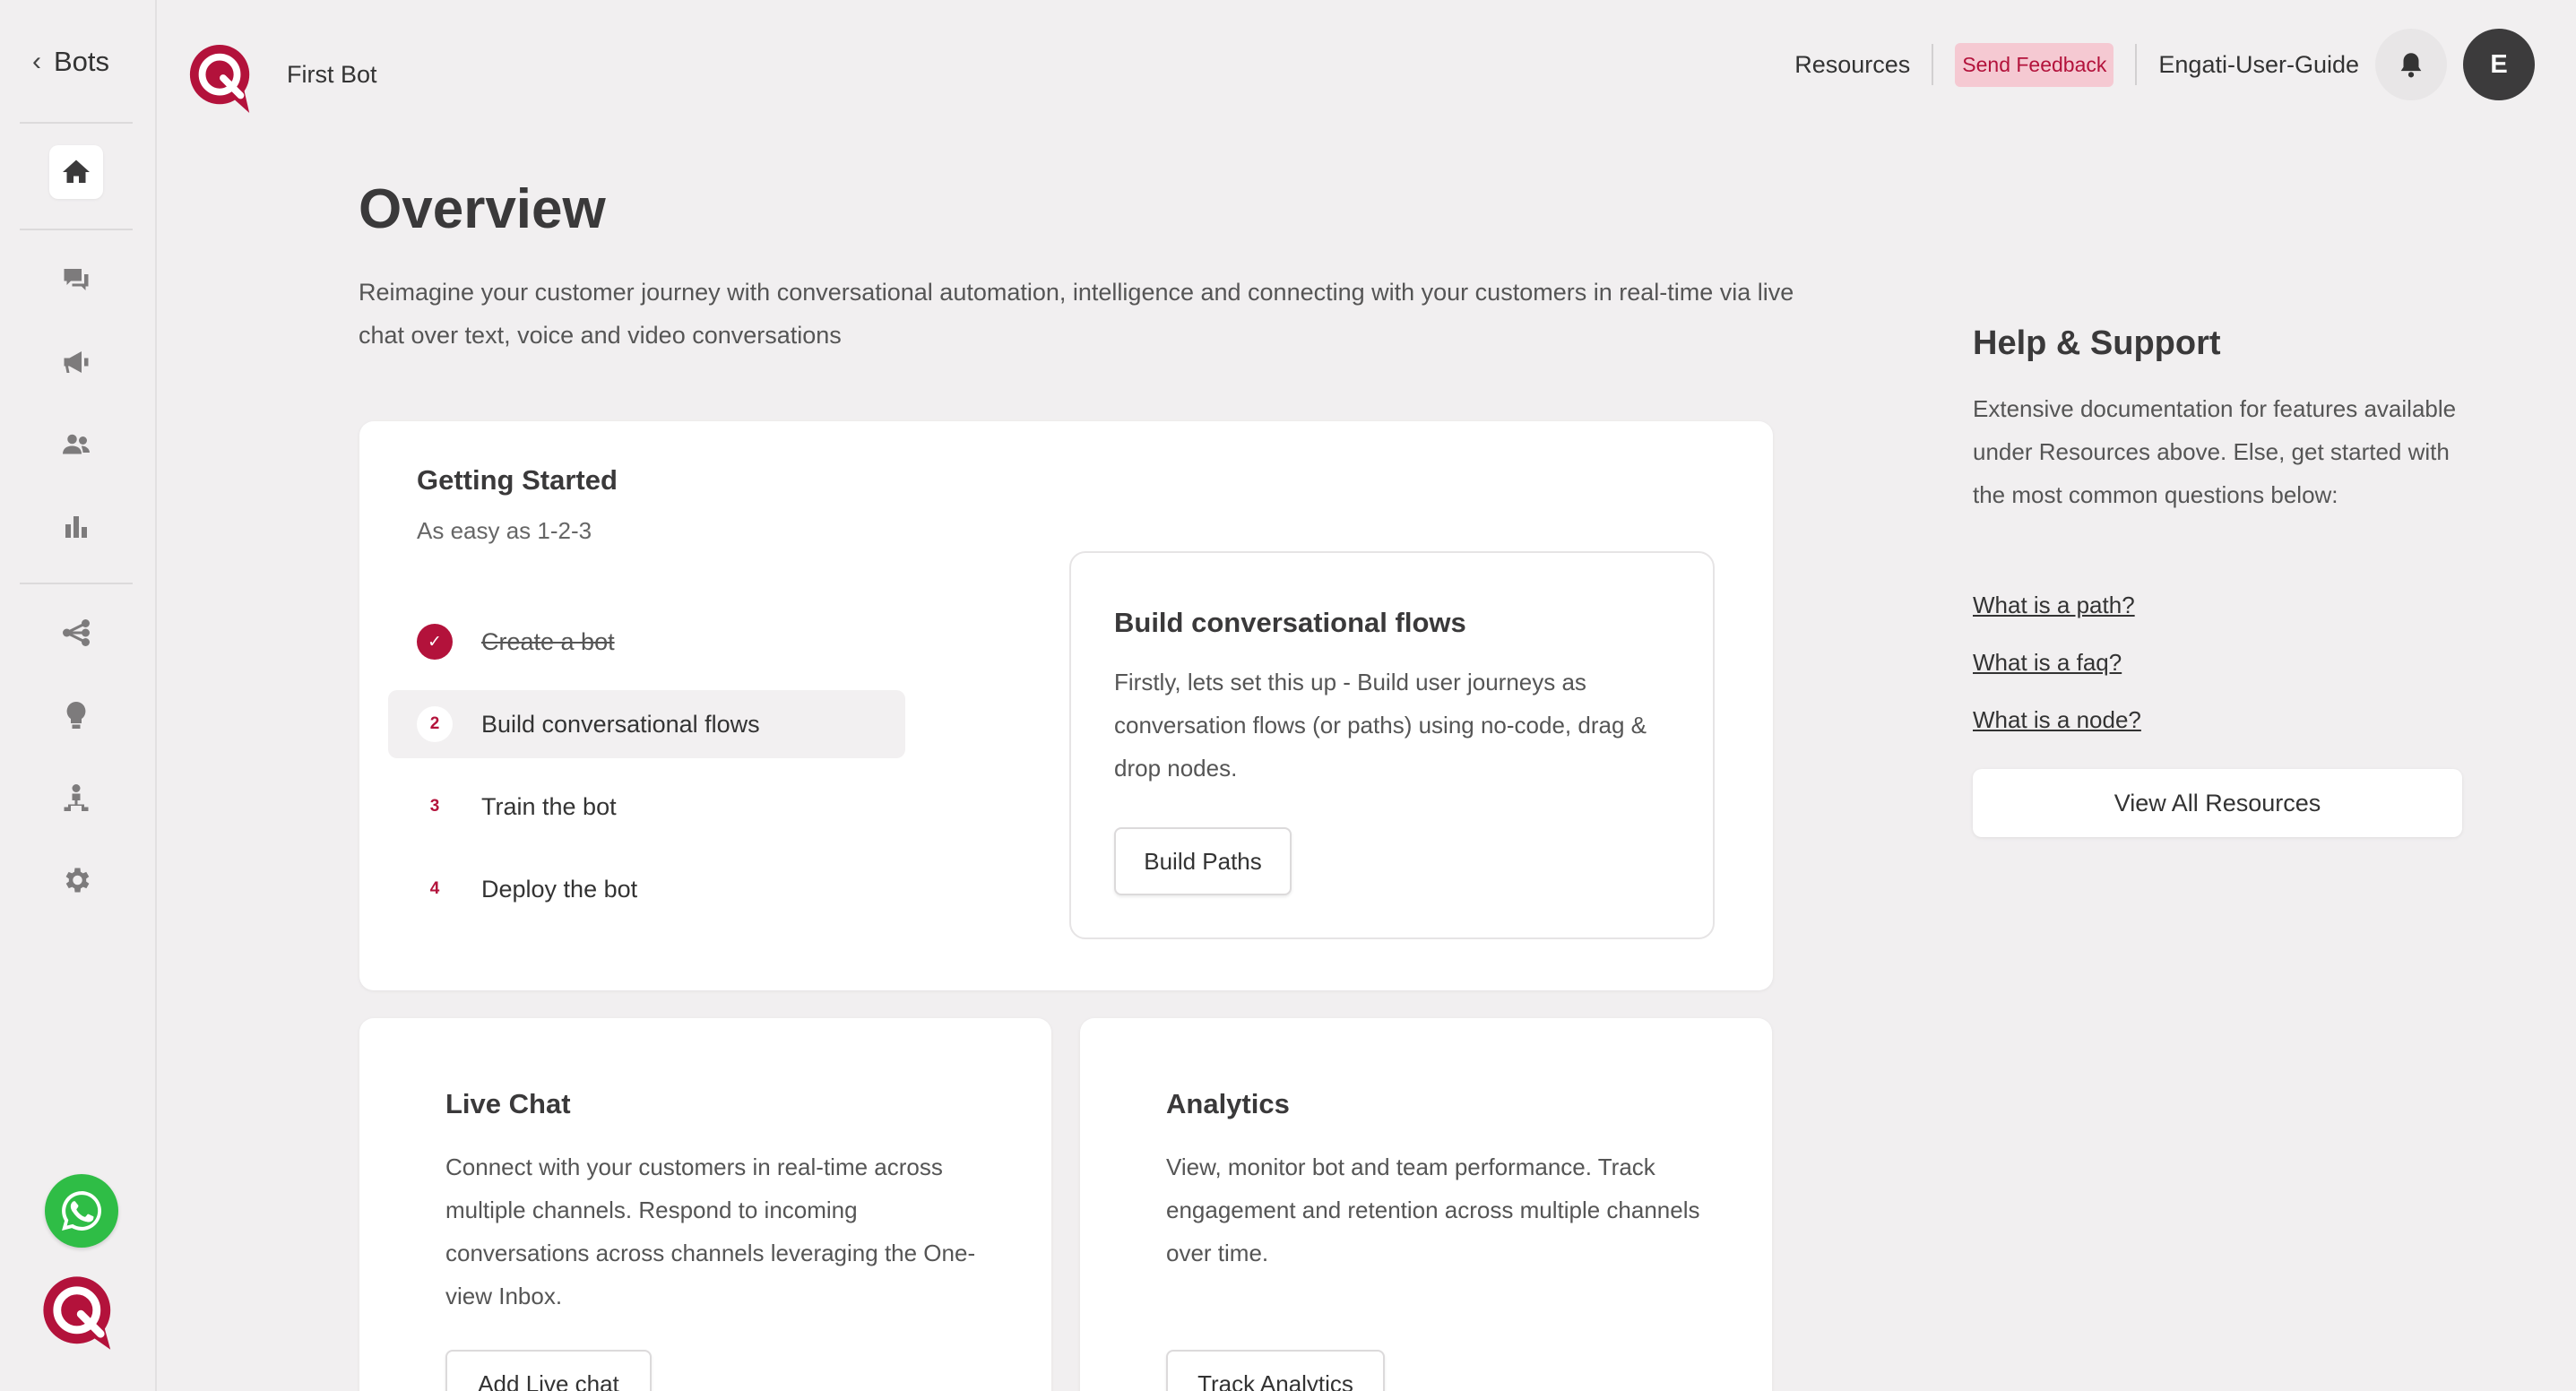 The image size is (2576, 1391). I want to click on user-guide-link: Engati-User-Guide, so click(2258, 65).